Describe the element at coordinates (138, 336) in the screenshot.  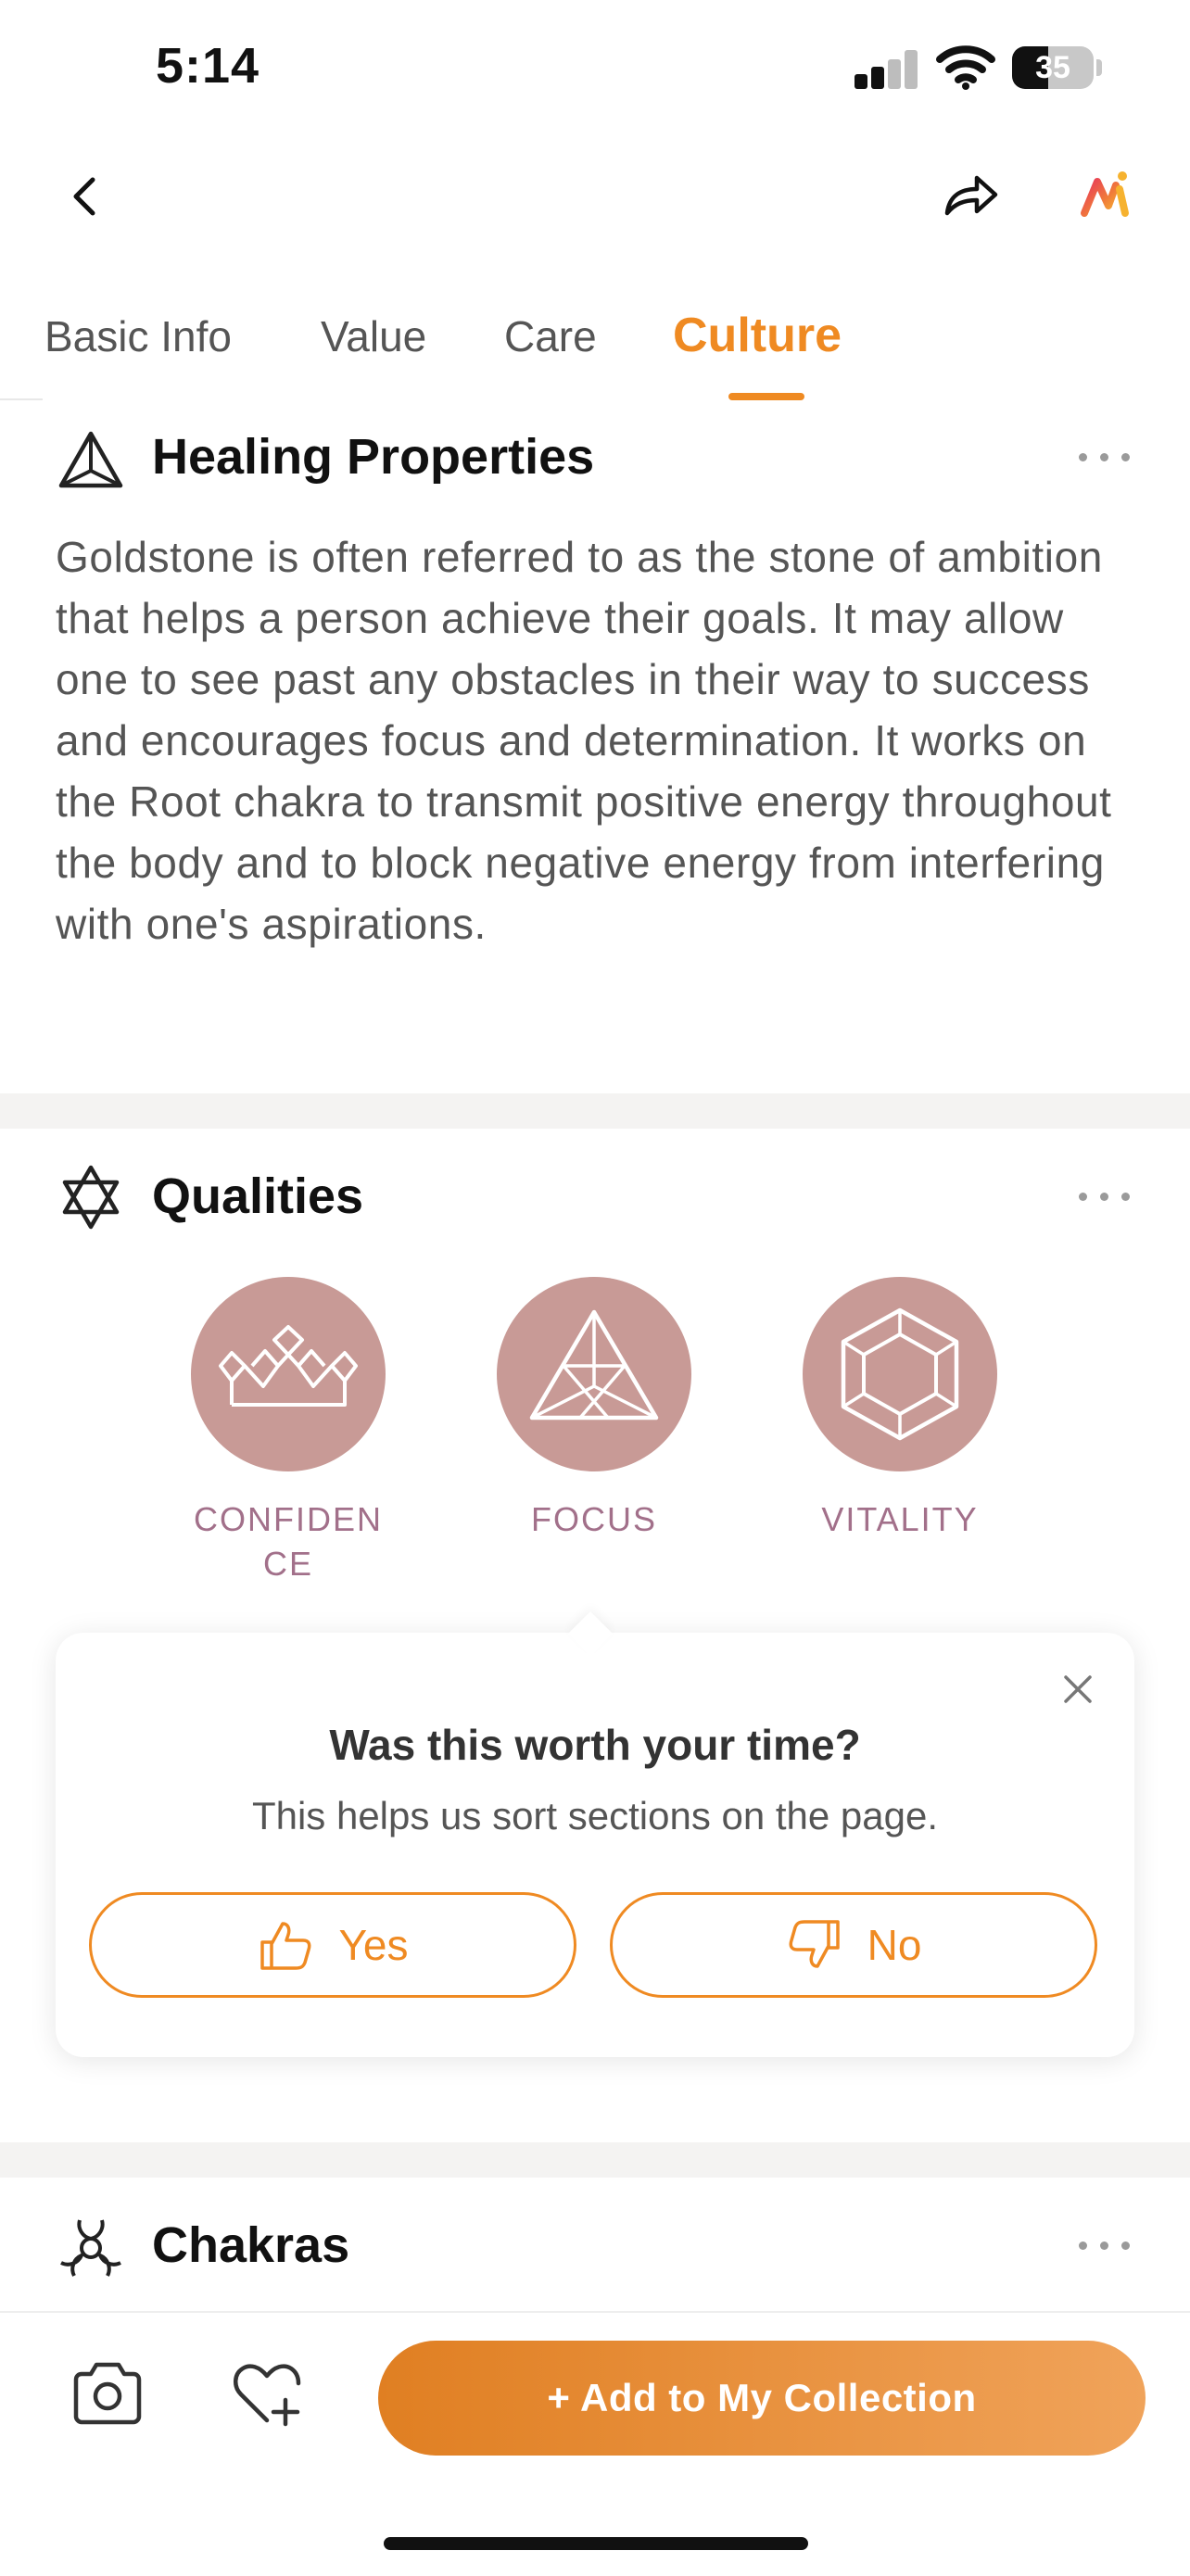
I see `tab-basic-info: Basic Info` at that location.